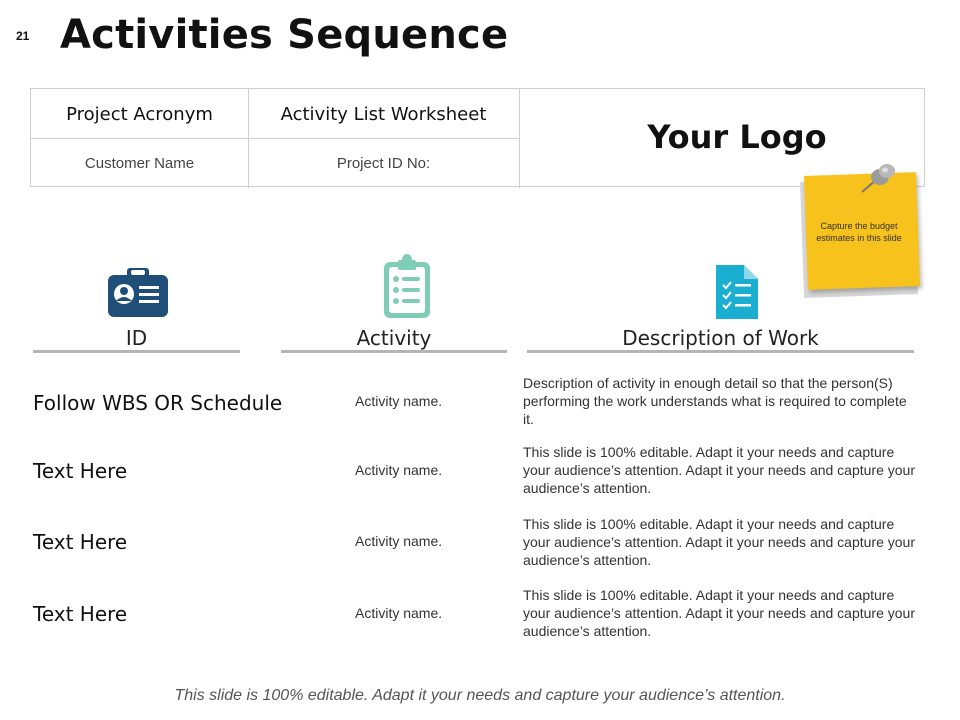 Image resolution: width=960 pixels, height=720 pixels. I want to click on row-id: Follow WBS OR Schedule, so click(158, 403).